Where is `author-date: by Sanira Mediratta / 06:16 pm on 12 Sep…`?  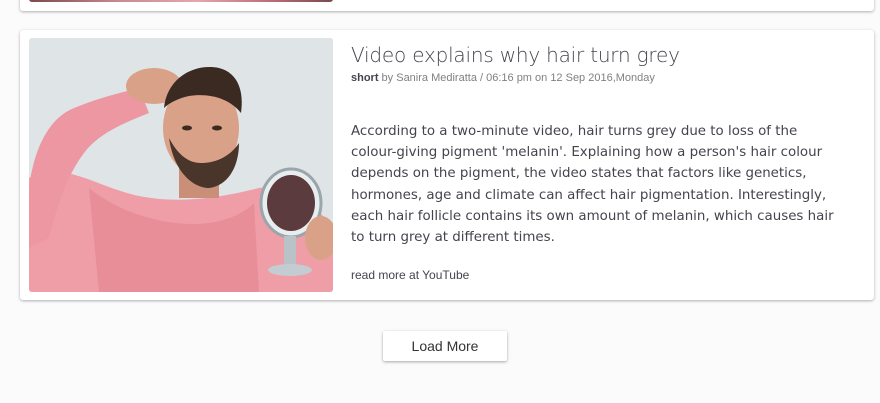
author-date: by Sanira Mediratta / 06:16 pm on 12 Sep… is located at coordinates (516, 78).